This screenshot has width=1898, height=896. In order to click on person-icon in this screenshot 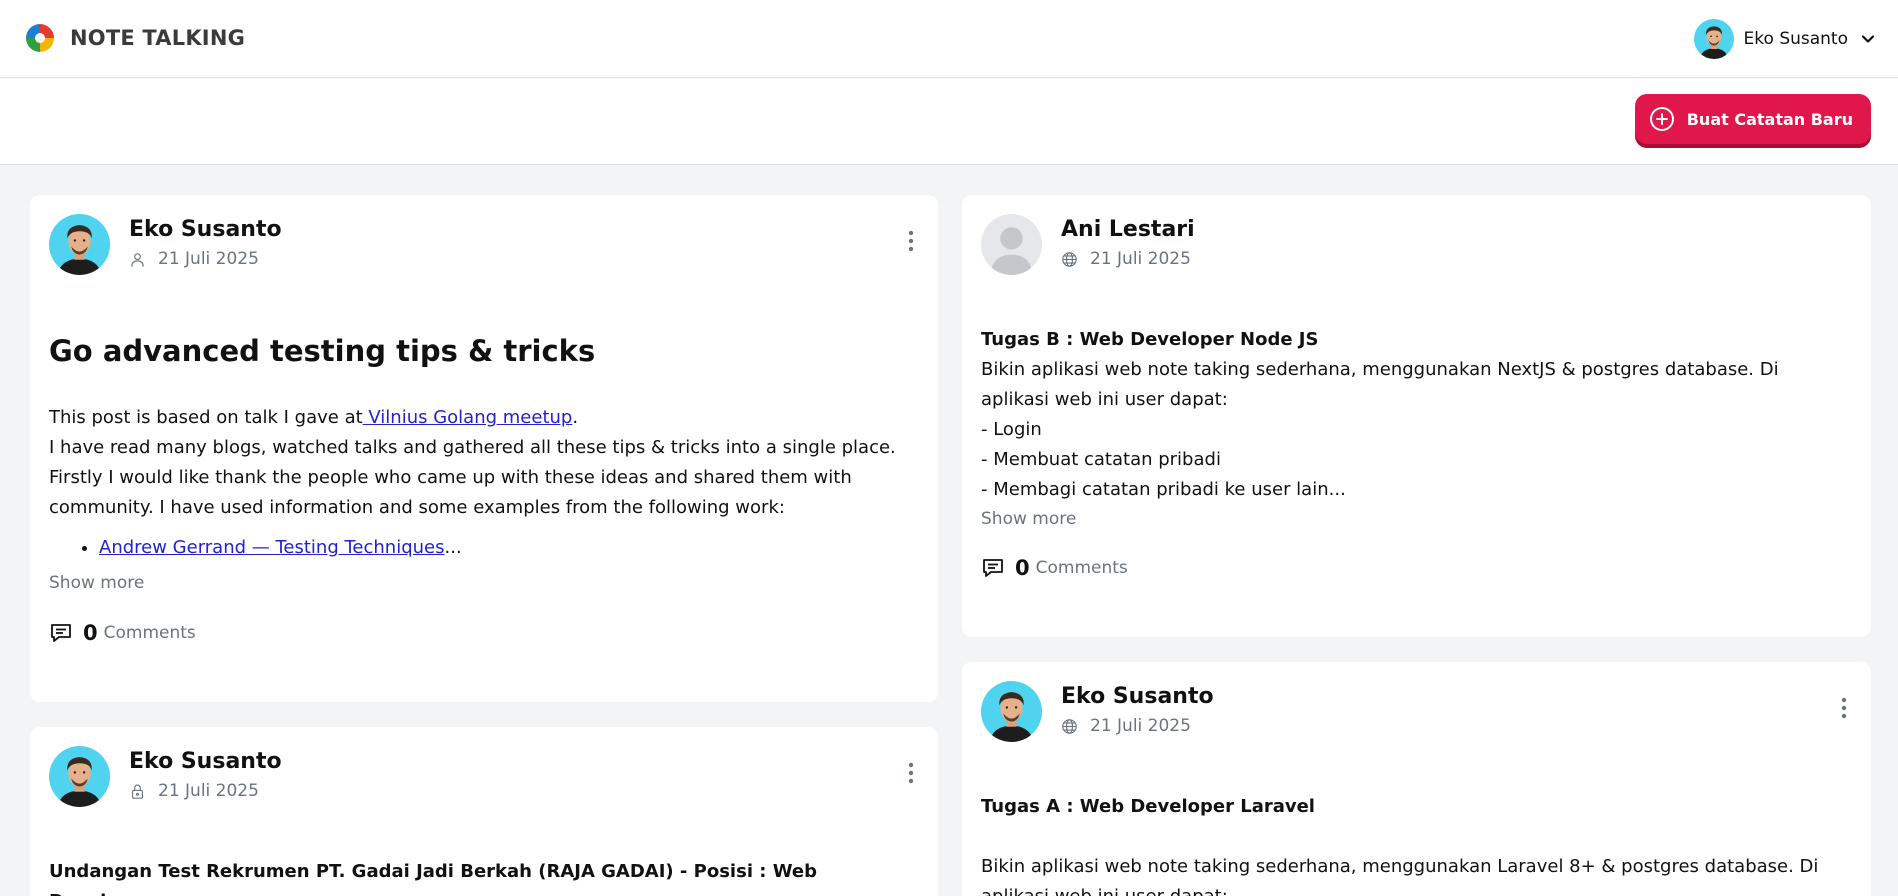, I will do `click(137, 259)`.